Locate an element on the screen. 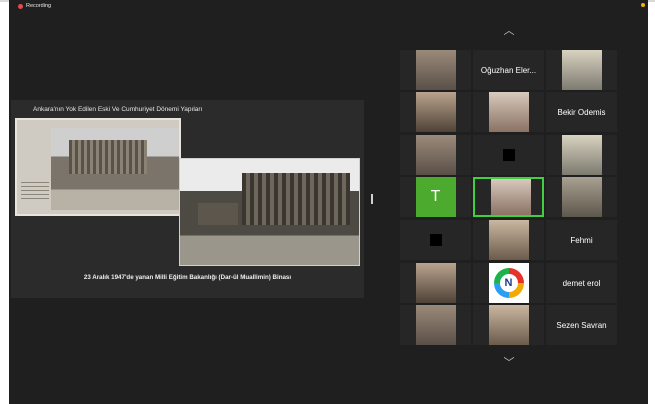 The image size is (655, 404). participant-tile: Sezen Savran is located at coordinates (581, 325).